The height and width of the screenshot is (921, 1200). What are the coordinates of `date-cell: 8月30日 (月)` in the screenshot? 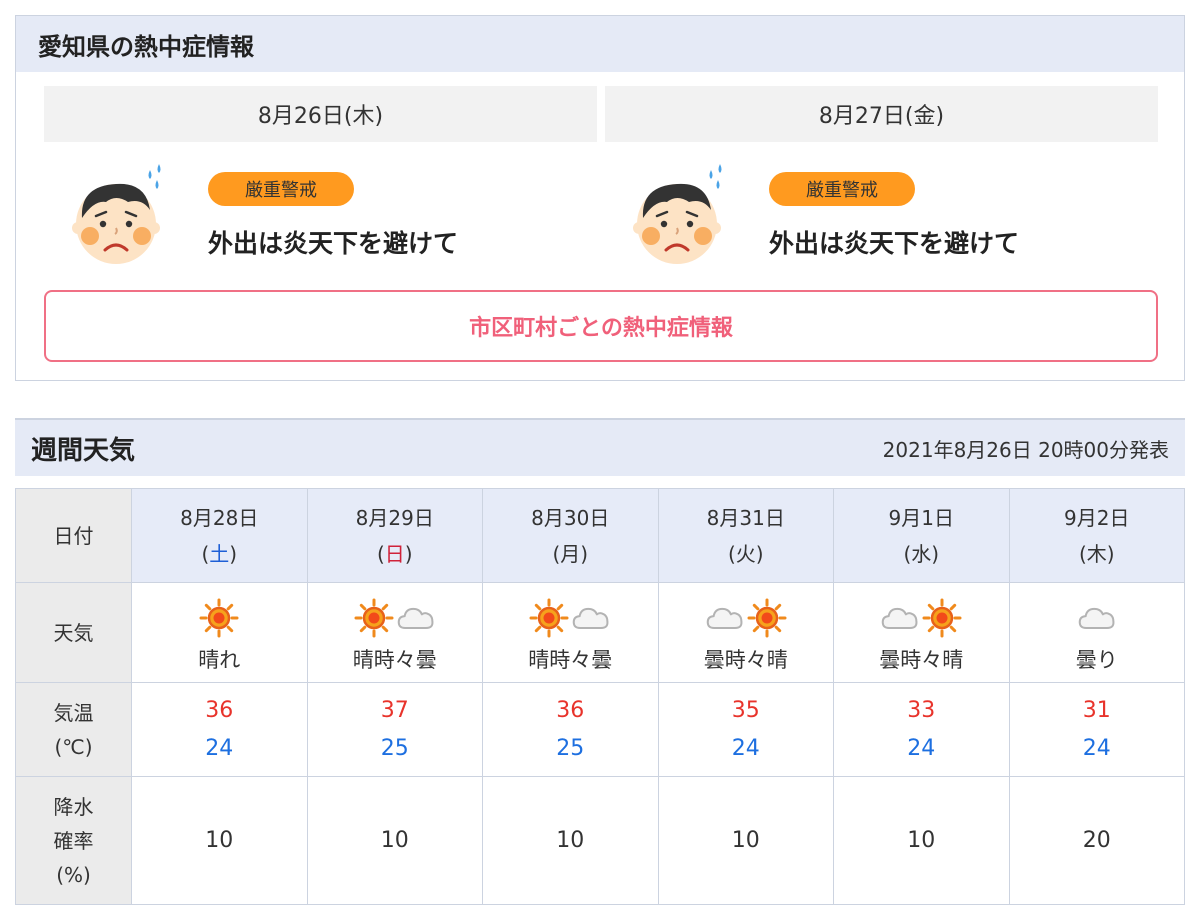 It's located at (570, 535).